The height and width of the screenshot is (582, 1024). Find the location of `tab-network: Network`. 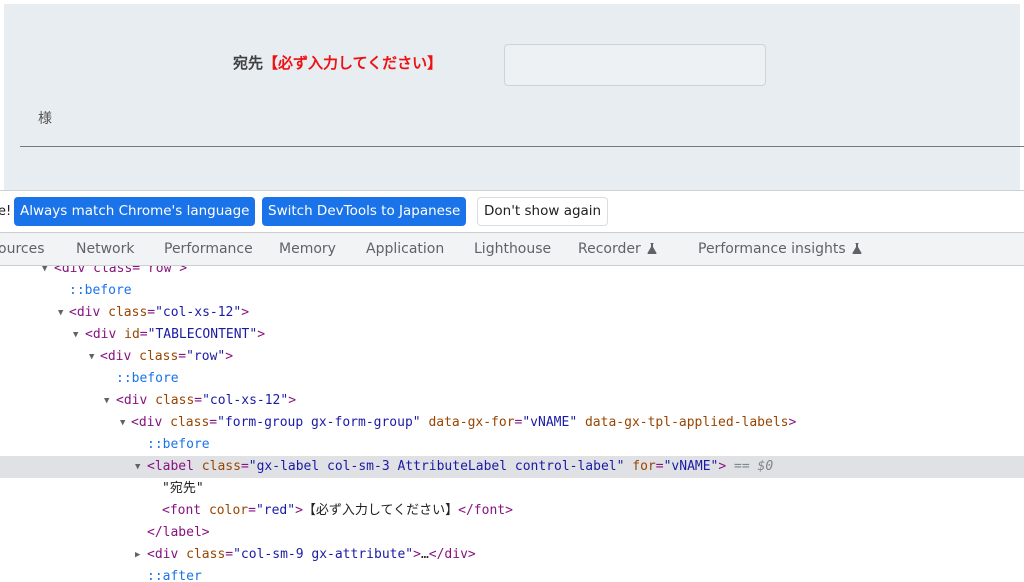

tab-network: Network is located at coordinates (105, 249).